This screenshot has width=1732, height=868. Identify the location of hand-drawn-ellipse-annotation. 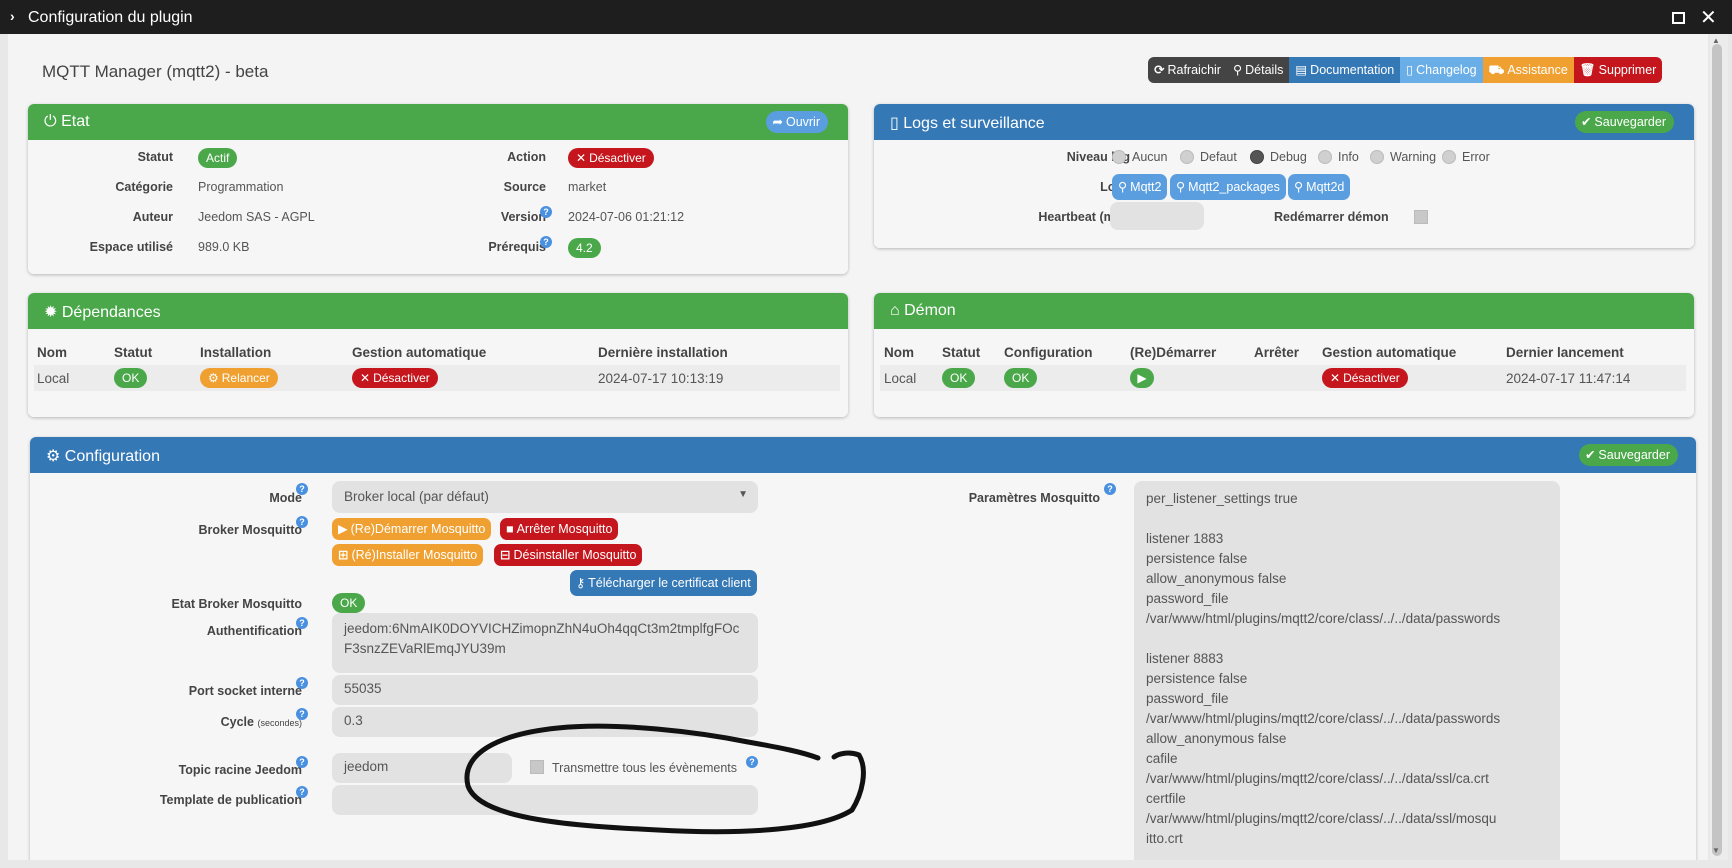
(665, 779).